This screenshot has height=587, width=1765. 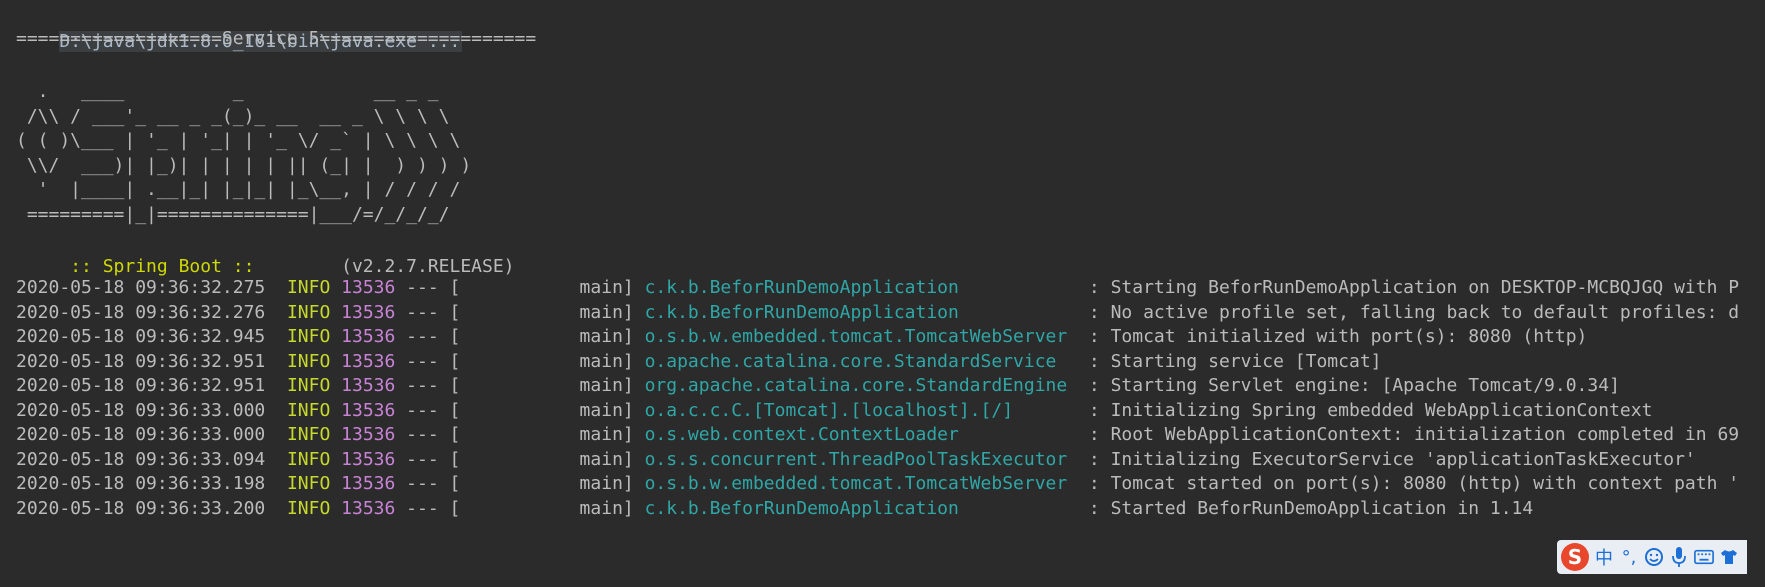 I want to click on log-timestamp: 2020-05-18 09:36:32.276, so click(x=141, y=312).